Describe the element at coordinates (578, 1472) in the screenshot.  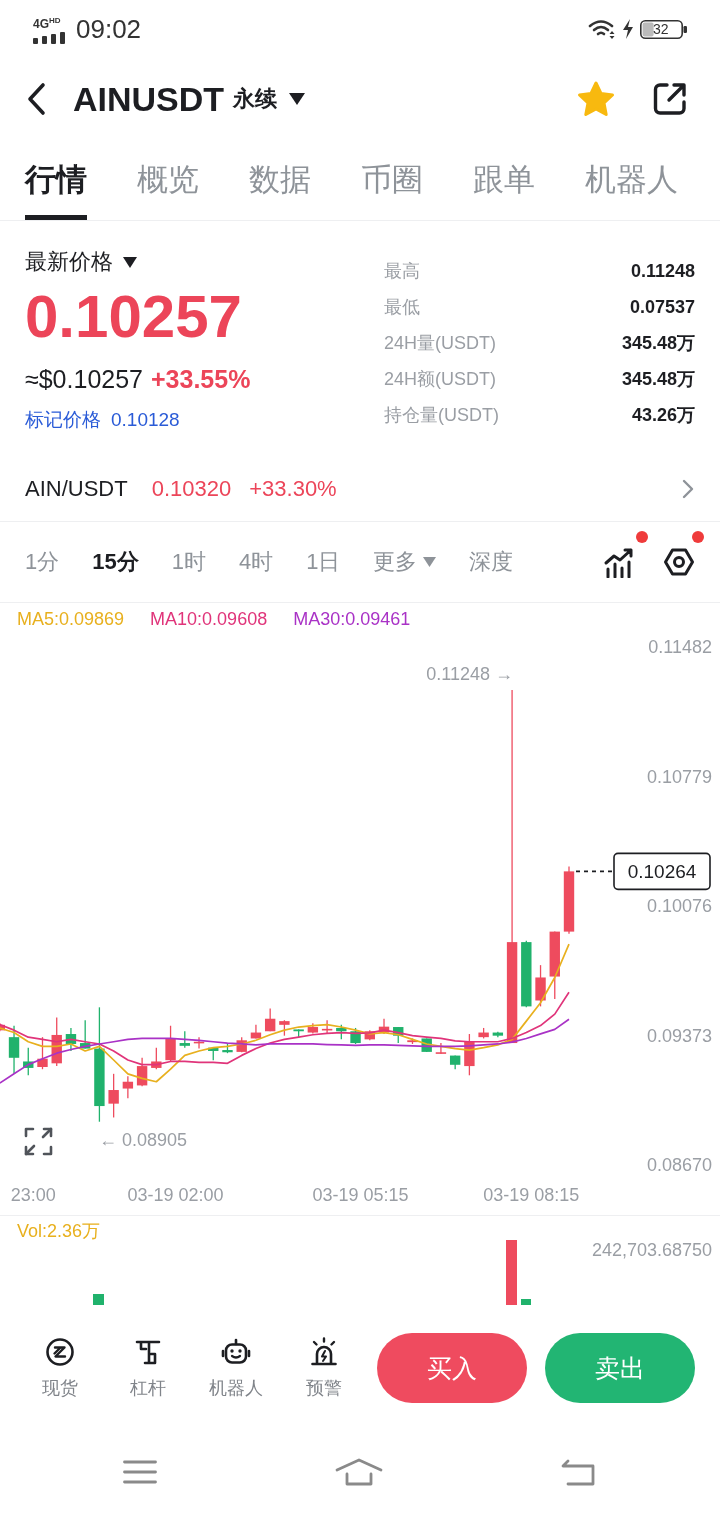
I see `back-nav-icon` at that location.